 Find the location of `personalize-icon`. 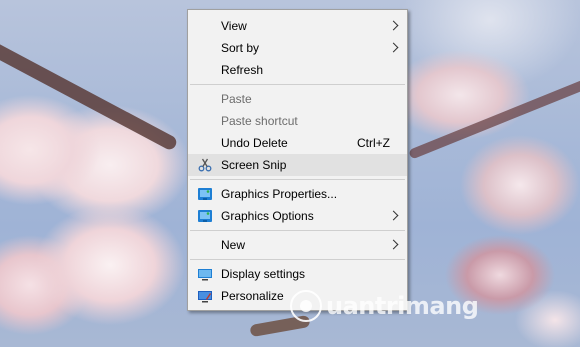

personalize-icon is located at coordinates (205, 296).